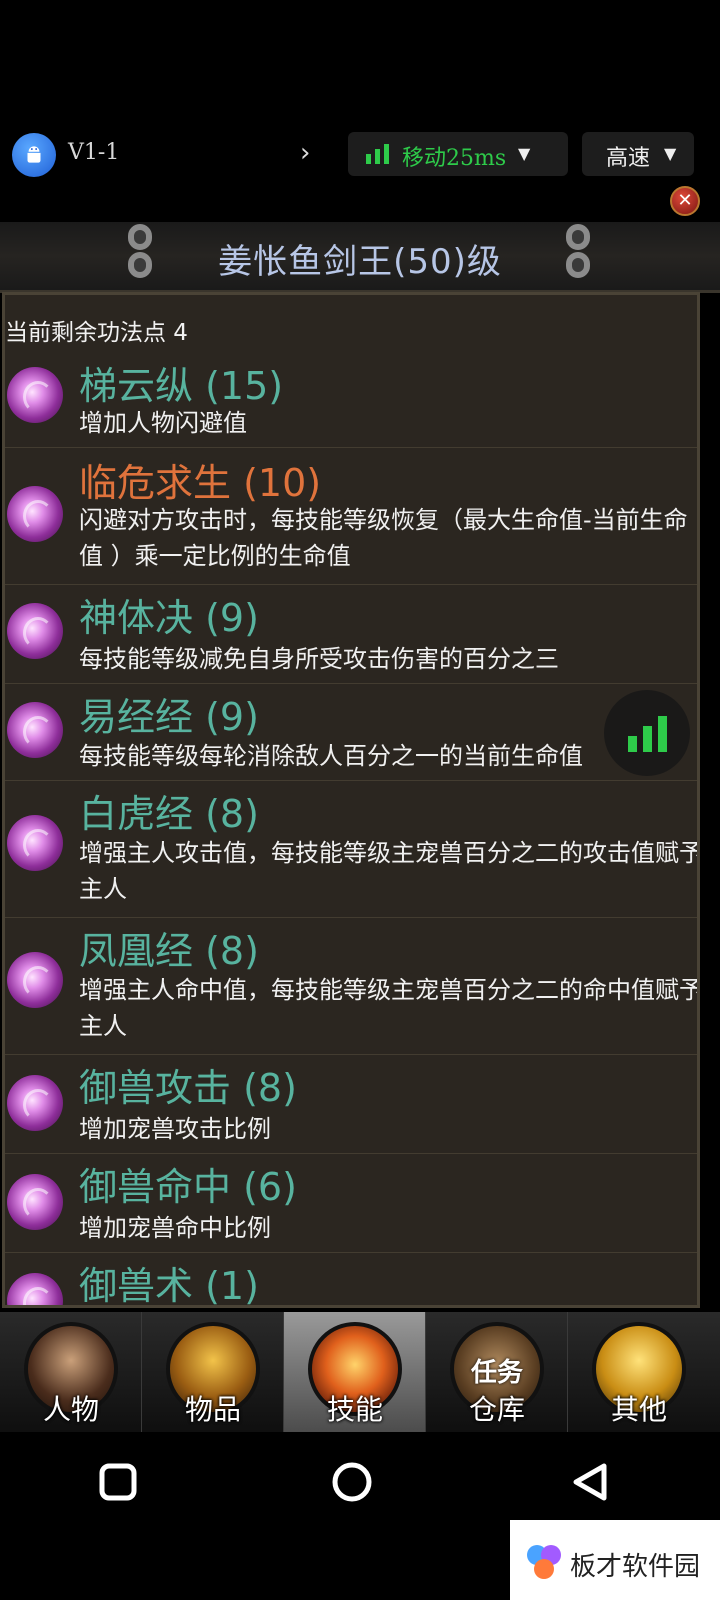 The width and height of the screenshot is (720, 1600). I want to click on watermark-logo-icon, so click(544, 1562).